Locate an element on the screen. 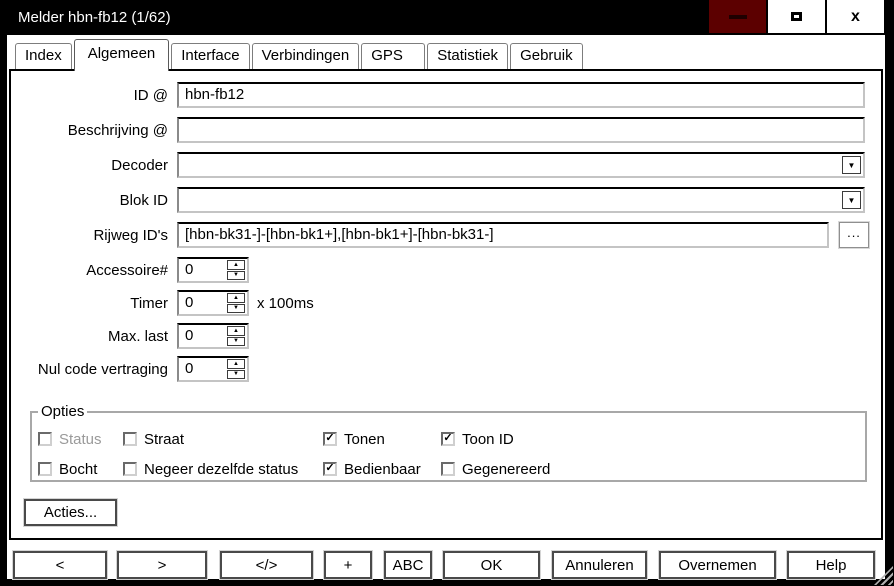  tab-gps: GPS is located at coordinates (393, 56).